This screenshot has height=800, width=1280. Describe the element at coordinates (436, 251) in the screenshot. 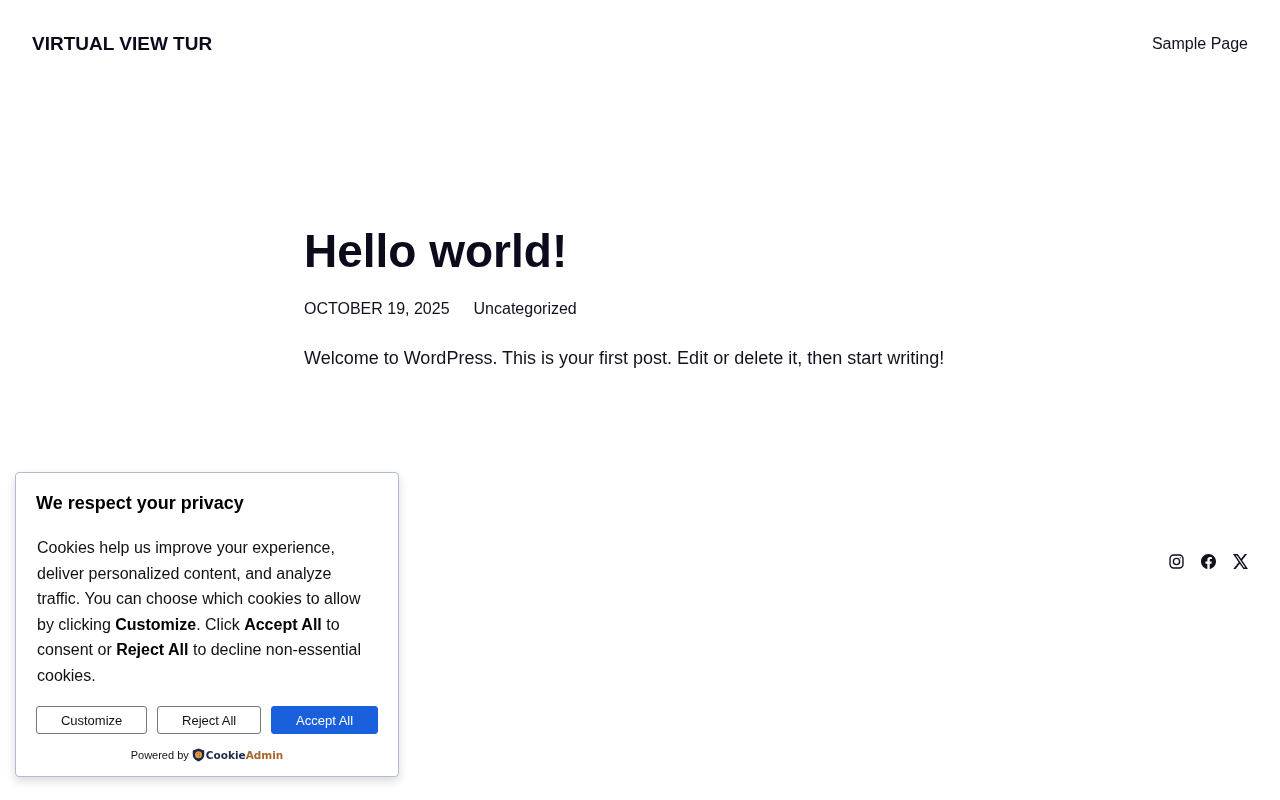

I see `post-title: Hello world!` at that location.